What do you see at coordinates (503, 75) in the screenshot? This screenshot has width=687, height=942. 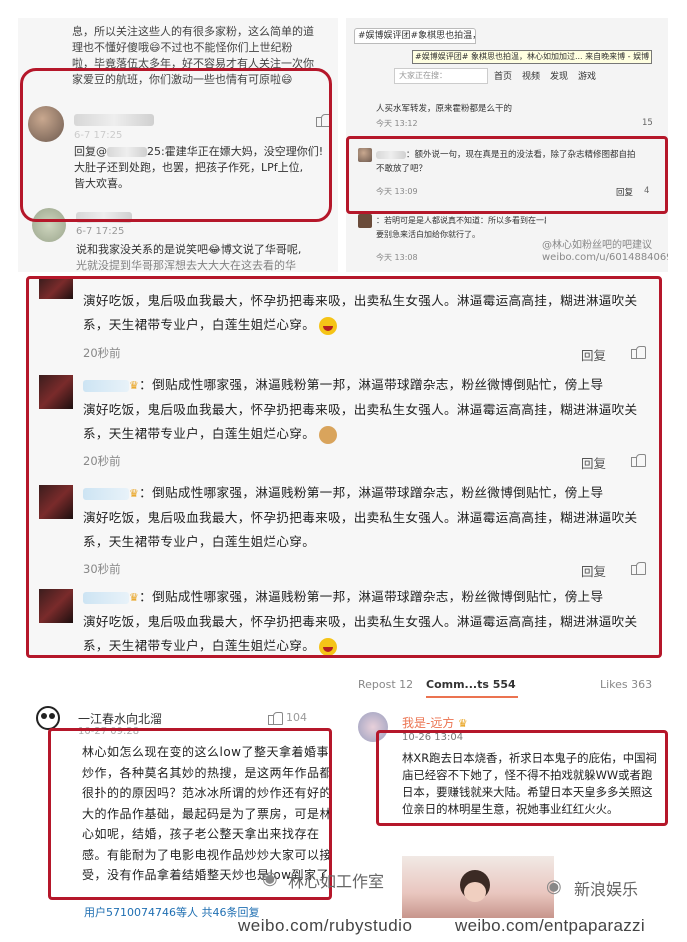 I see `nav-home: 首页` at bounding box center [503, 75].